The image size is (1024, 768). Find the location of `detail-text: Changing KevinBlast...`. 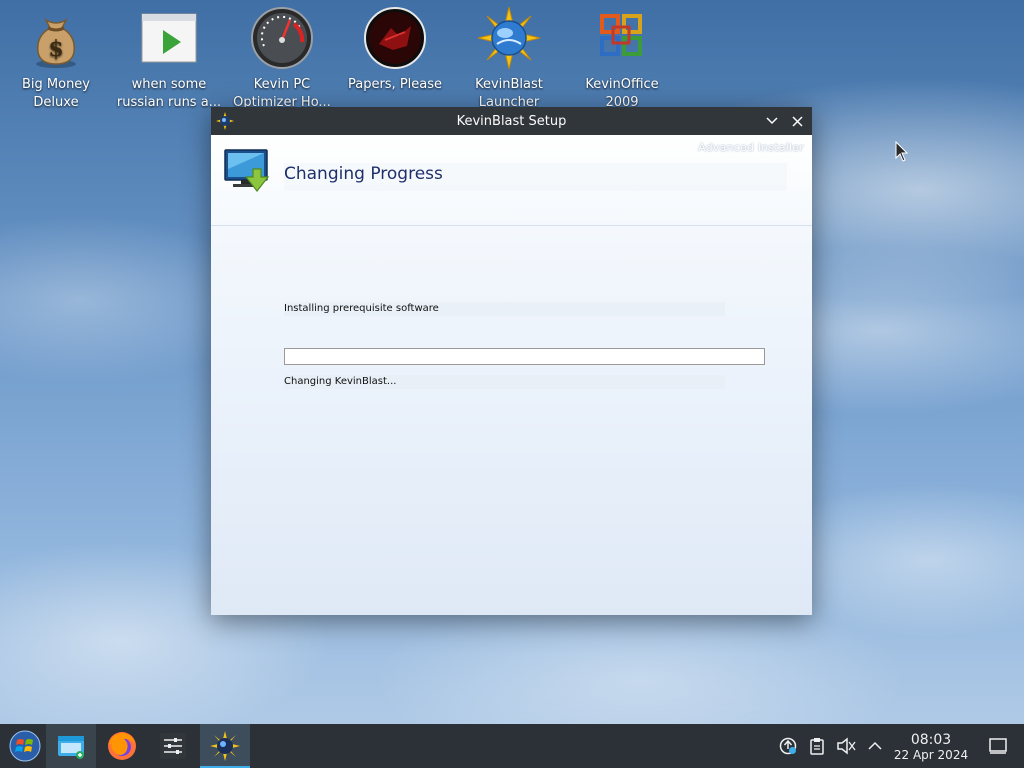

detail-text: Changing KevinBlast... is located at coordinates (504, 382).